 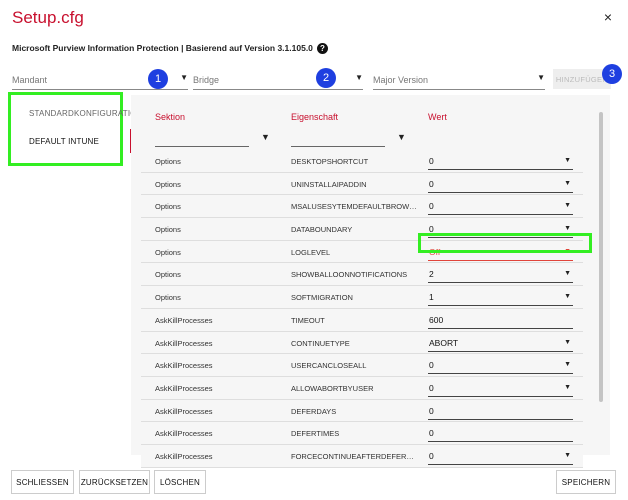 I want to click on cell-property: DESKTOPSHORTCUT, so click(x=330, y=161).